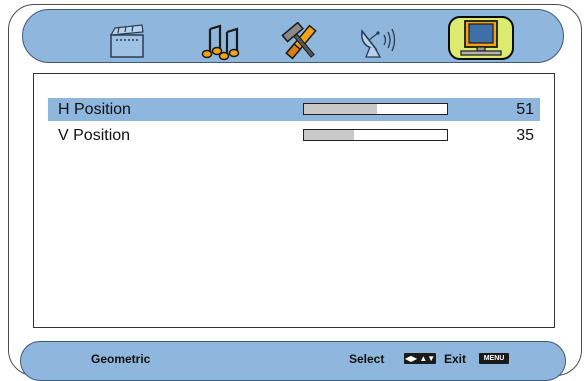  Describe the element at coordinates (455, 359) in the screenshot. I see `exit-hint-label: Exit` at that location.